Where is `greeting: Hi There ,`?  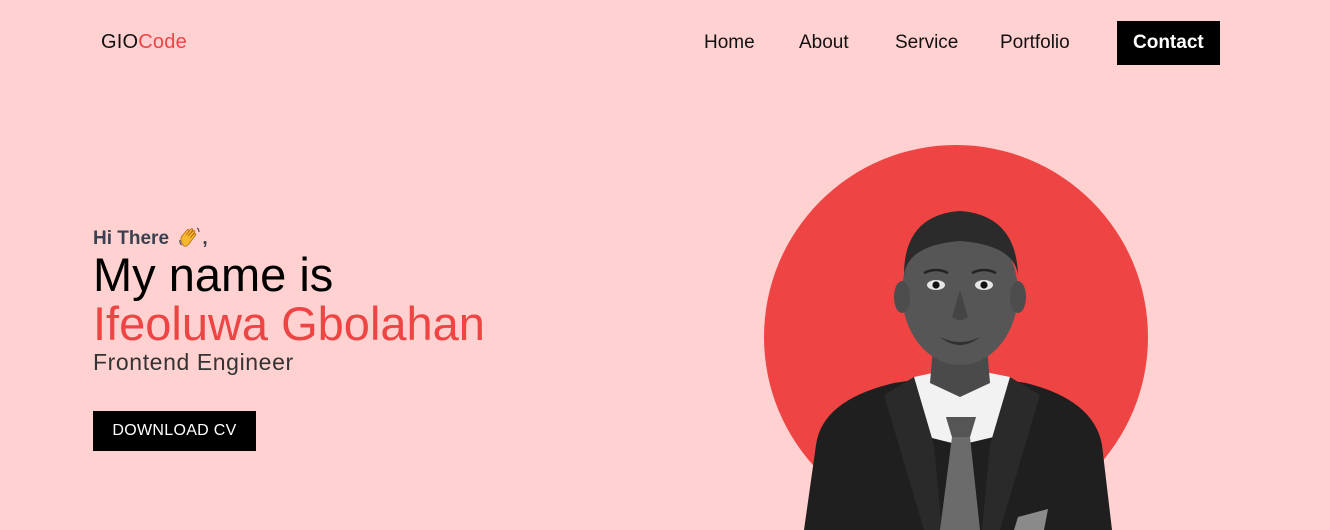
greeting: Hi There , is located at coordinates (150, 238).